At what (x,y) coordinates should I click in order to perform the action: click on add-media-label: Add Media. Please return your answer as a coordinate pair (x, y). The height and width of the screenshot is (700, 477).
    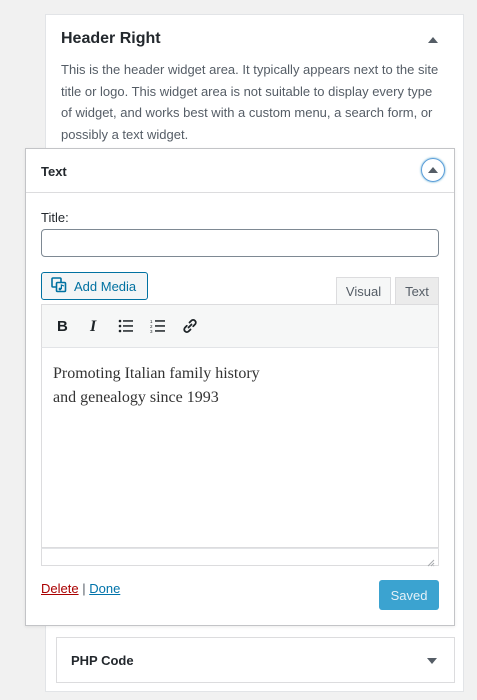
    Looking at the image, I should click on (105, 286).